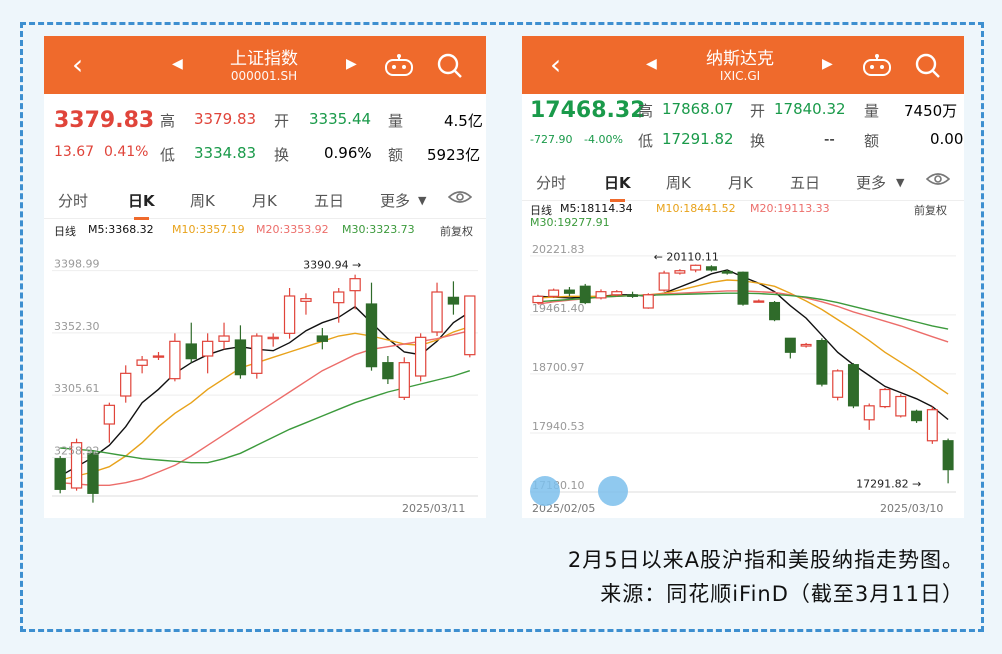 The image size is (1002, 654). Describe the element at coordinates (558, 308) in the screenshot. I see `y-tick-label: 19461.40` at that location.